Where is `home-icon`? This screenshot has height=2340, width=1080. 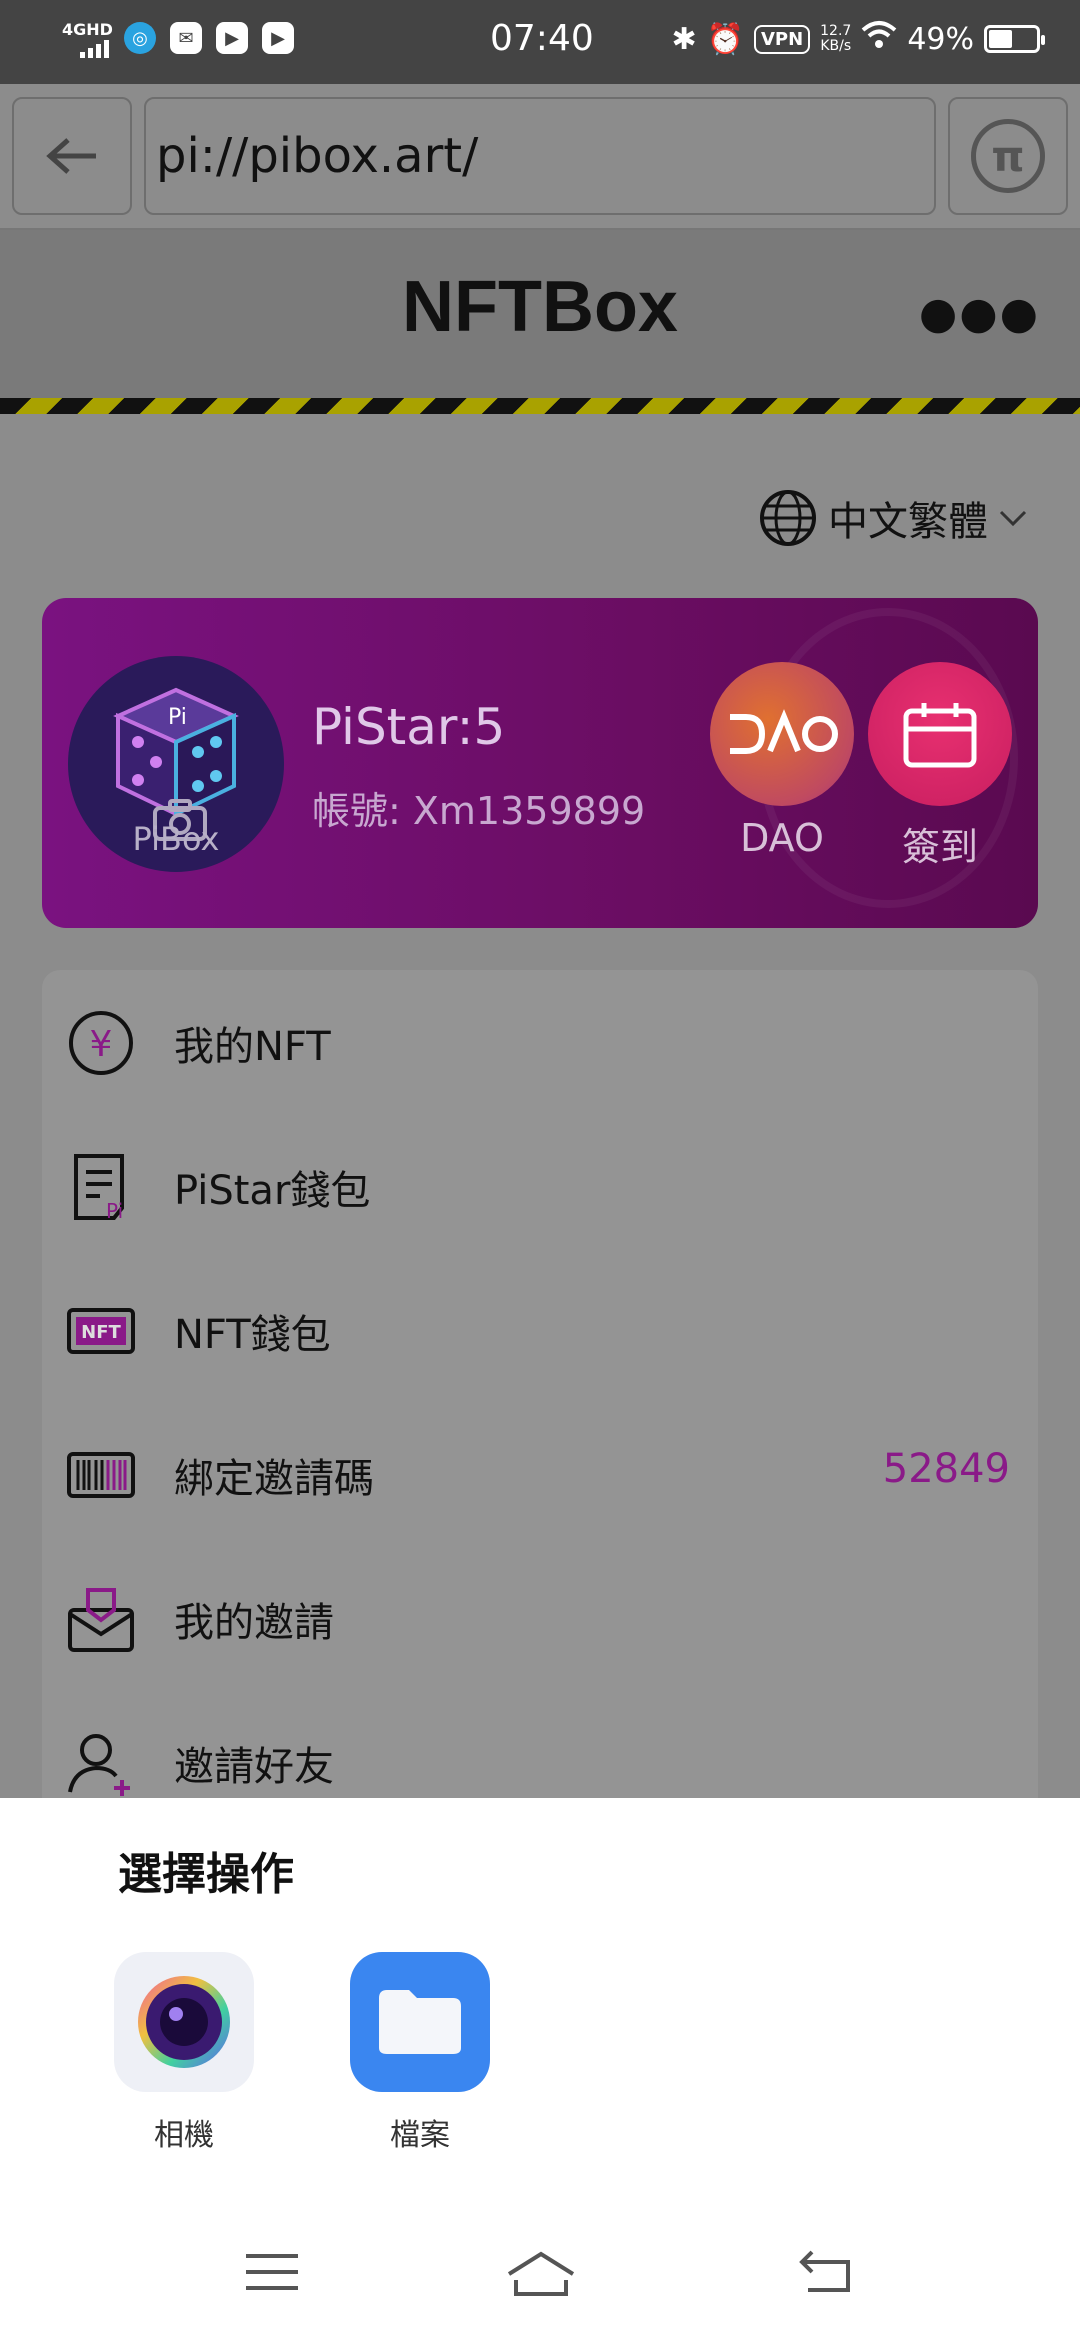 home-icon is located at coordinates (541, 2273).